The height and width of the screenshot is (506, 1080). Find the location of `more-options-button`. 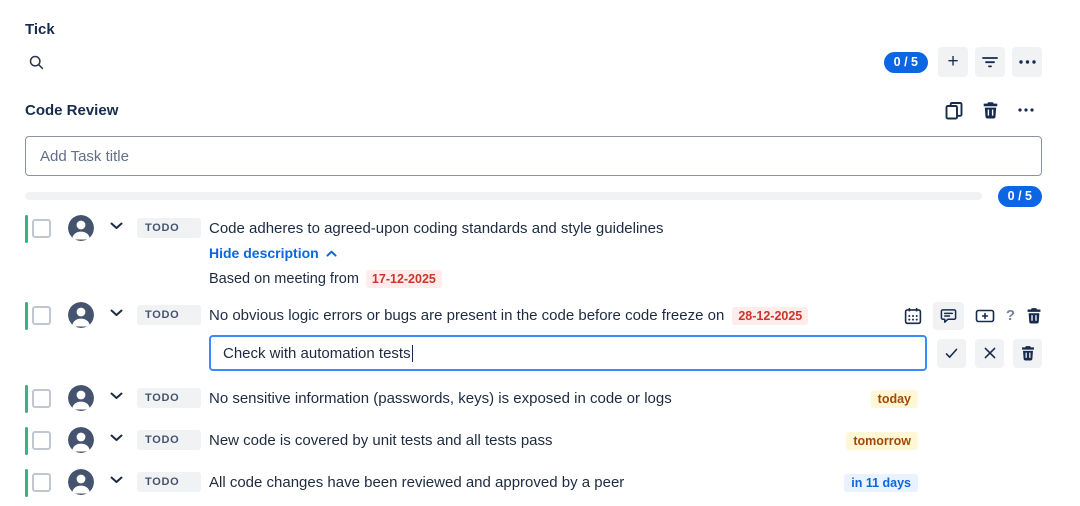

more-options-button is located at coordinates (1027, 62).